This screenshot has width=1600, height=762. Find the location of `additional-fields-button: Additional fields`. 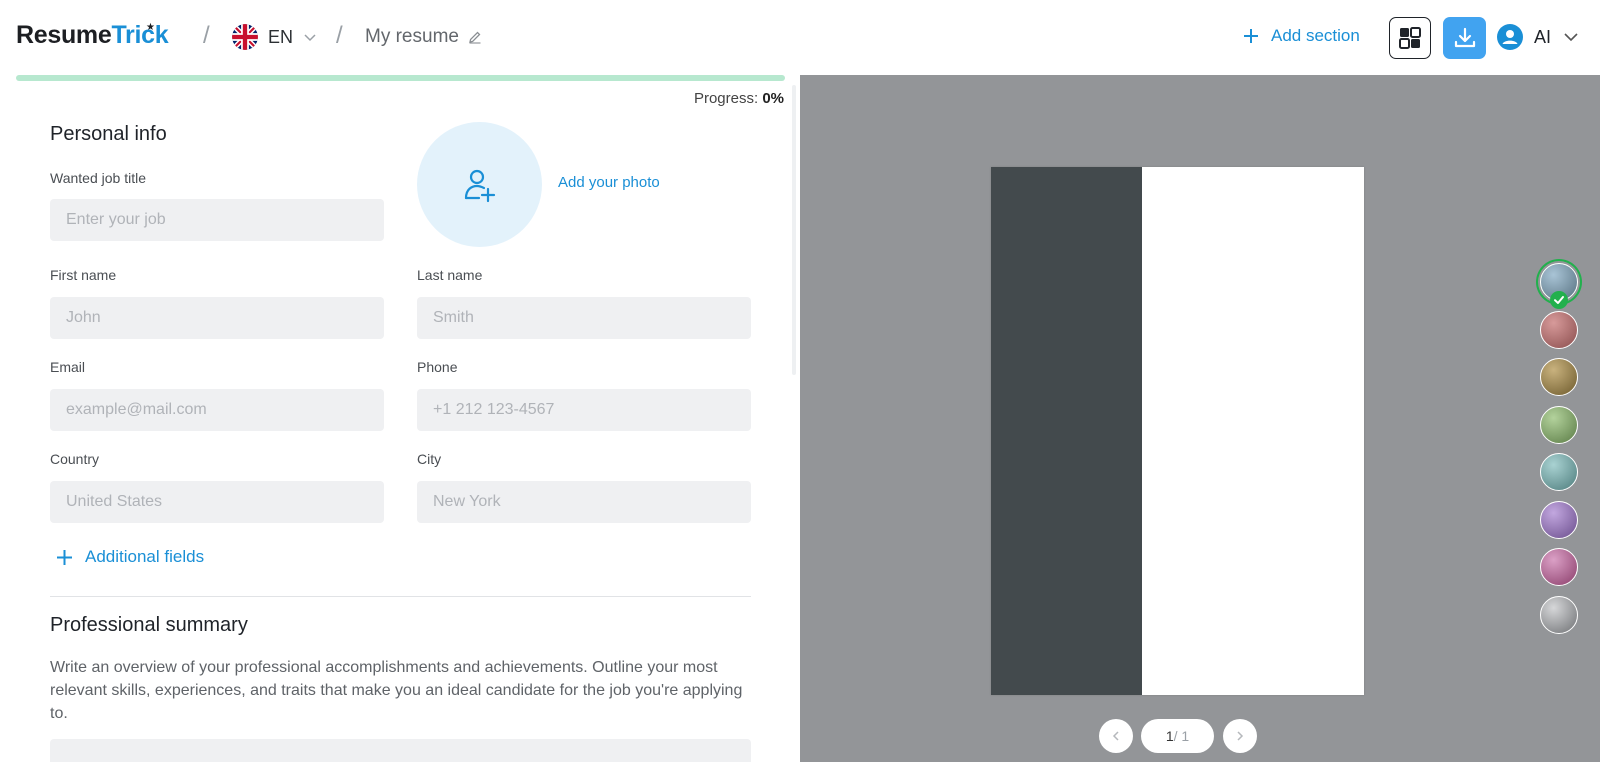

additional-fields-button: Additional fields is located at coordinates (130, 557).